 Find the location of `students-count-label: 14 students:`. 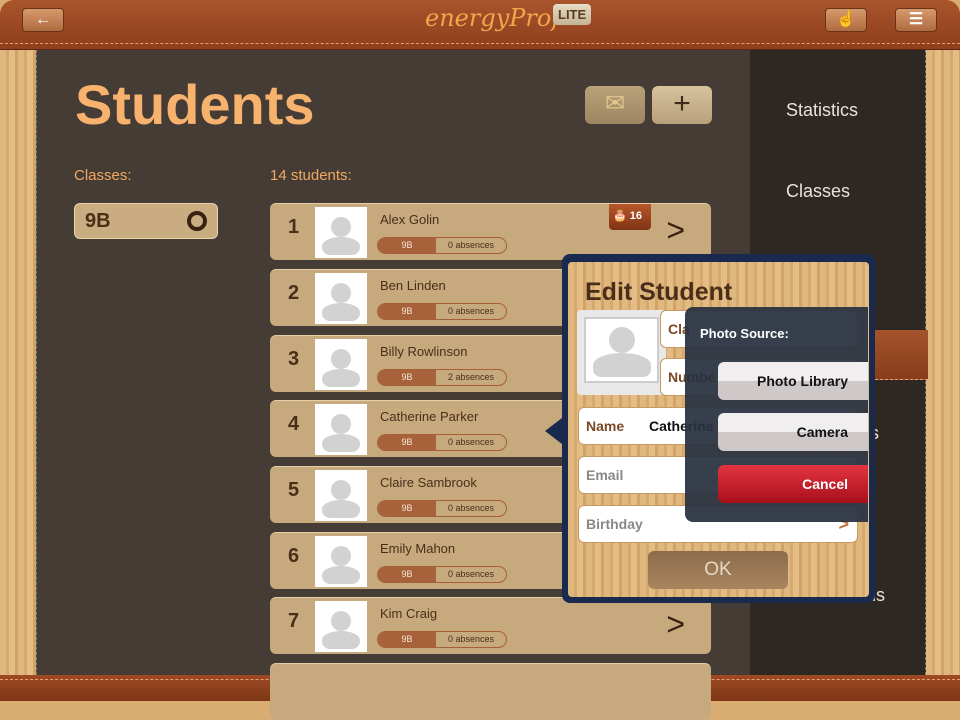

students-count-label: 14 students: is located at coordinates (311, 175).